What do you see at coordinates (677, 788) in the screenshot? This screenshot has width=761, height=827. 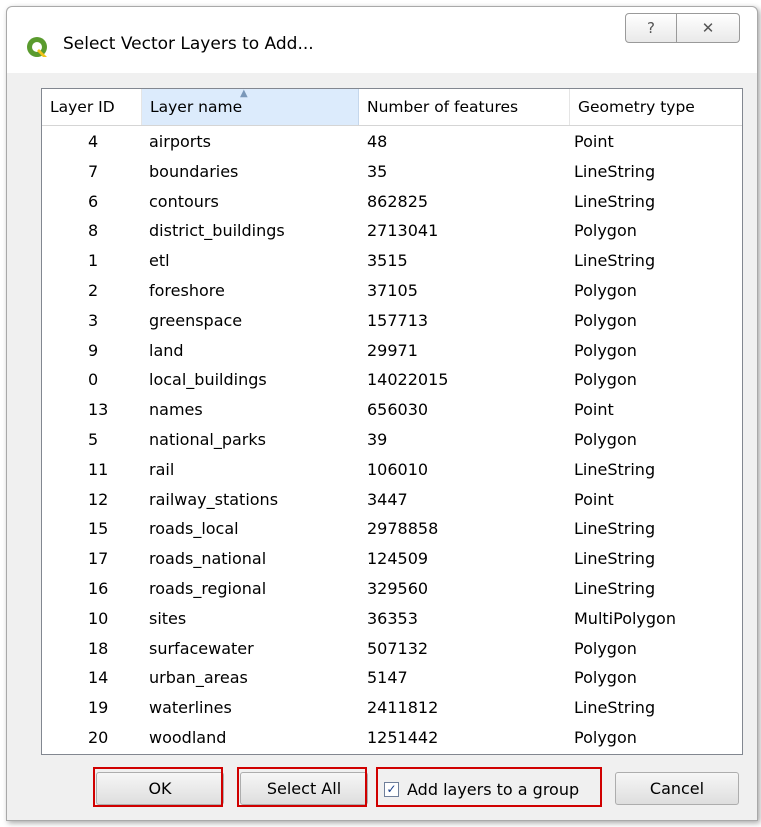 I see `cancel-button: Cancel` at bounding box center [677, 788].